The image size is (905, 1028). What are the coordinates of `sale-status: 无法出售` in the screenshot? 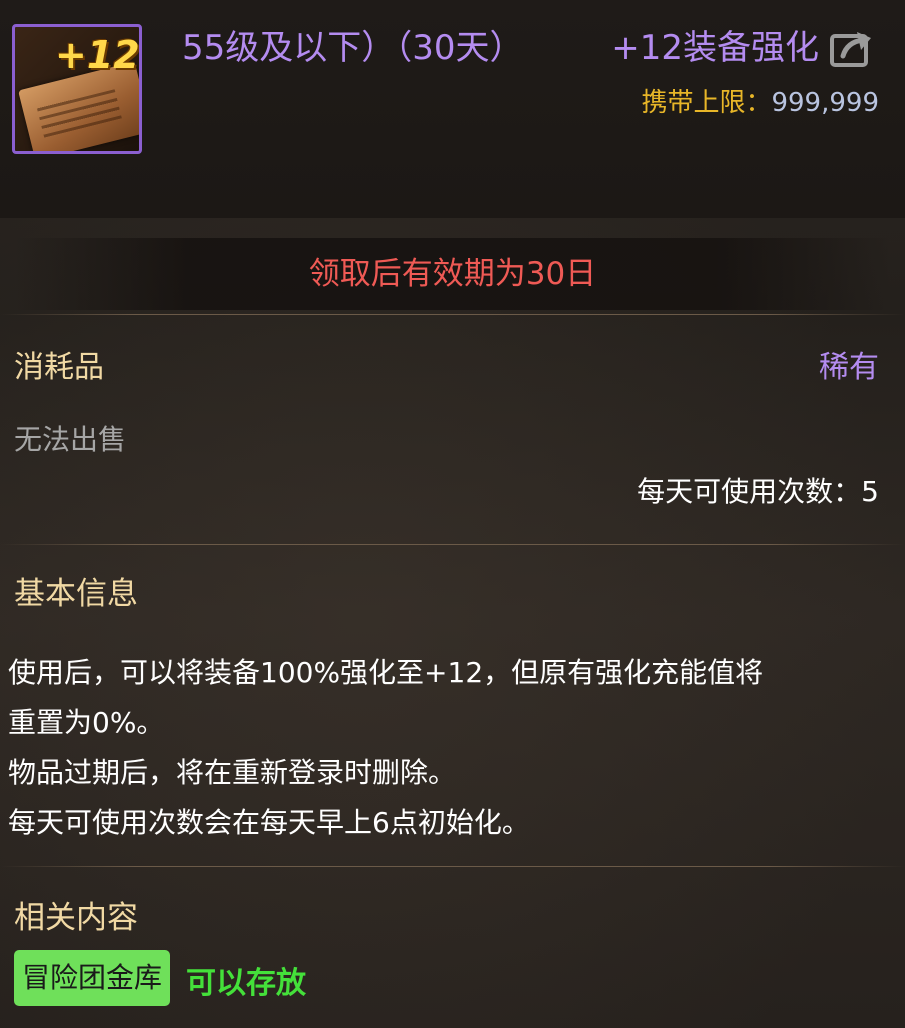 It's located at (70, 439).